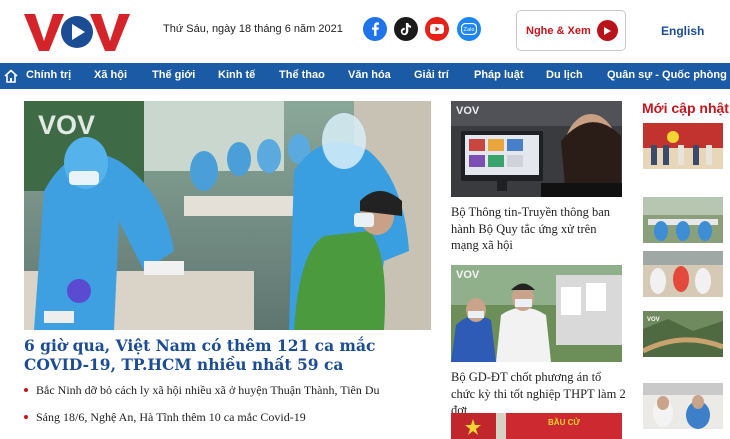  I want to click on vov-logo, so click(77, 32).